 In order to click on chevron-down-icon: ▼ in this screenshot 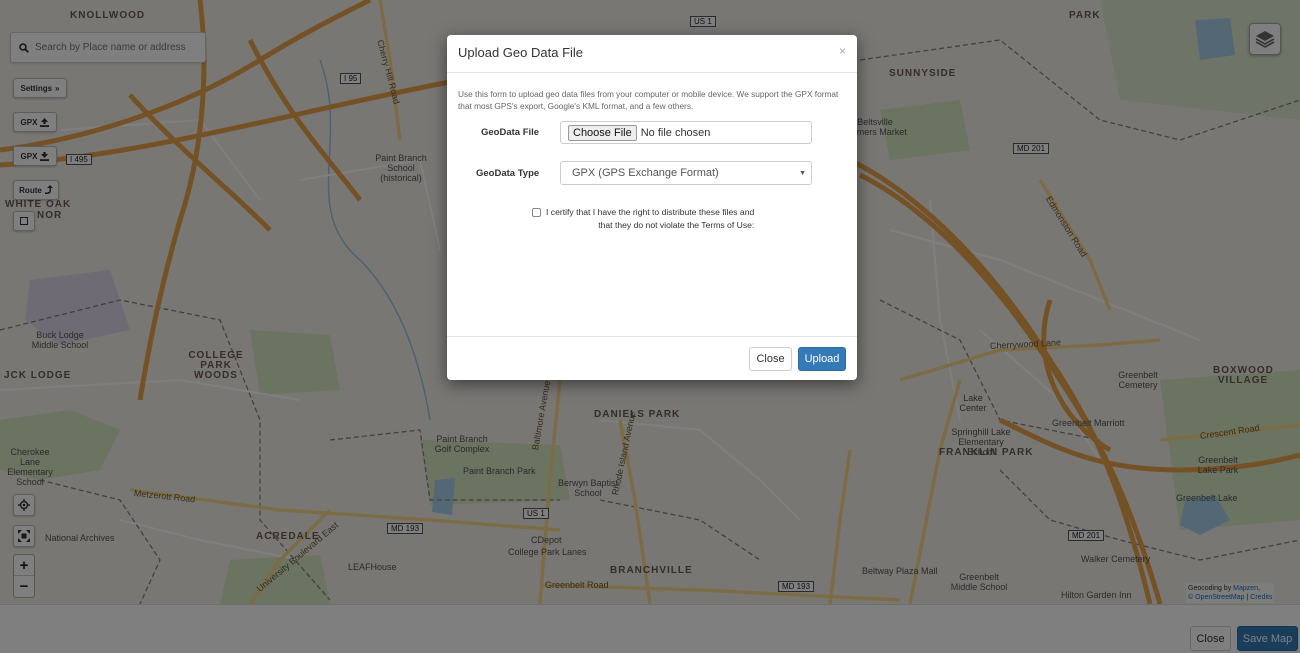, I will do `click(802, 173)`.